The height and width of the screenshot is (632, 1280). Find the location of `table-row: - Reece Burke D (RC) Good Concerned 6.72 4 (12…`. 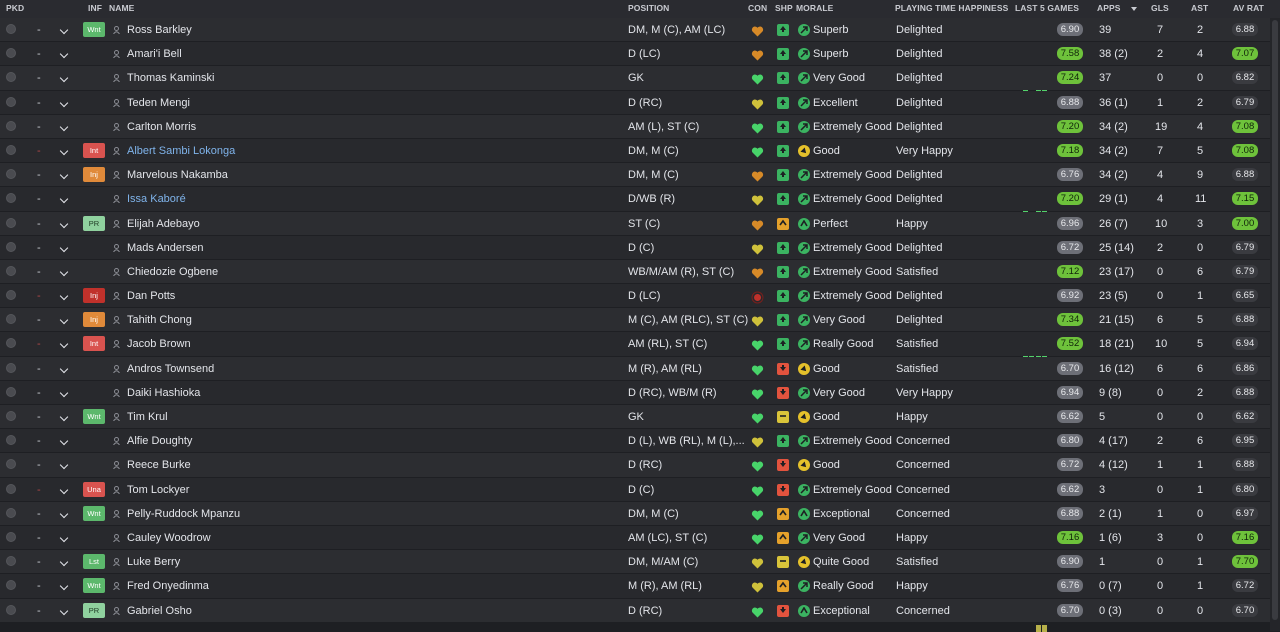

table-row: - Reece Burke D (RC) Good Concerned 6.72 4 (12… is located at coordinates (635, 470).